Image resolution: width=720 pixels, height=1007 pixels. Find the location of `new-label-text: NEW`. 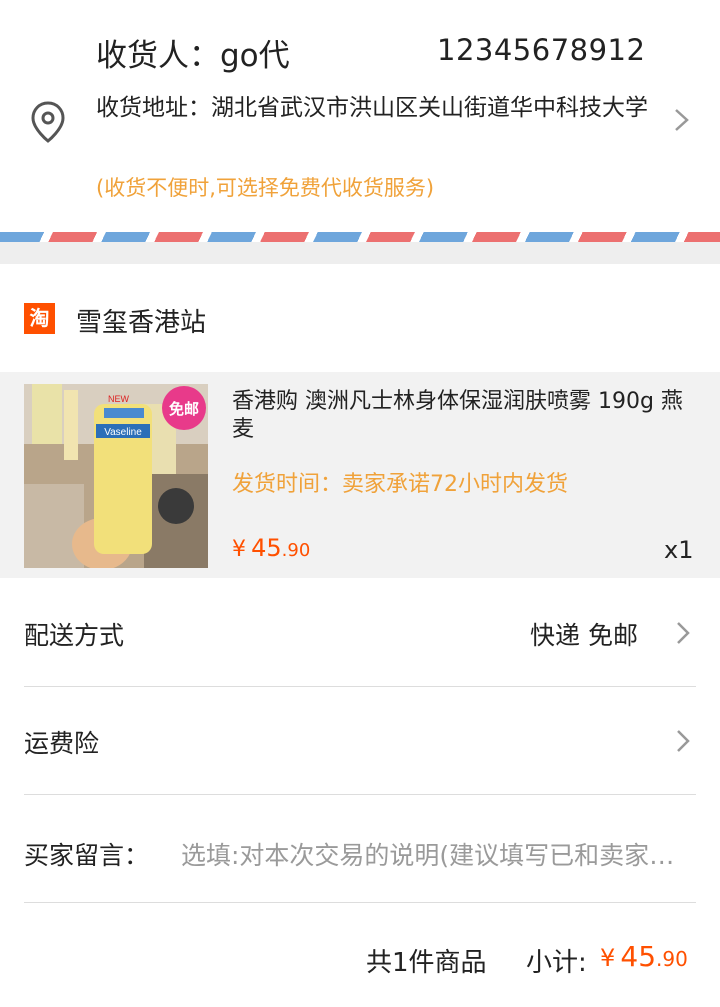

new-label-text: NEW is located at coordinates (119, 399).